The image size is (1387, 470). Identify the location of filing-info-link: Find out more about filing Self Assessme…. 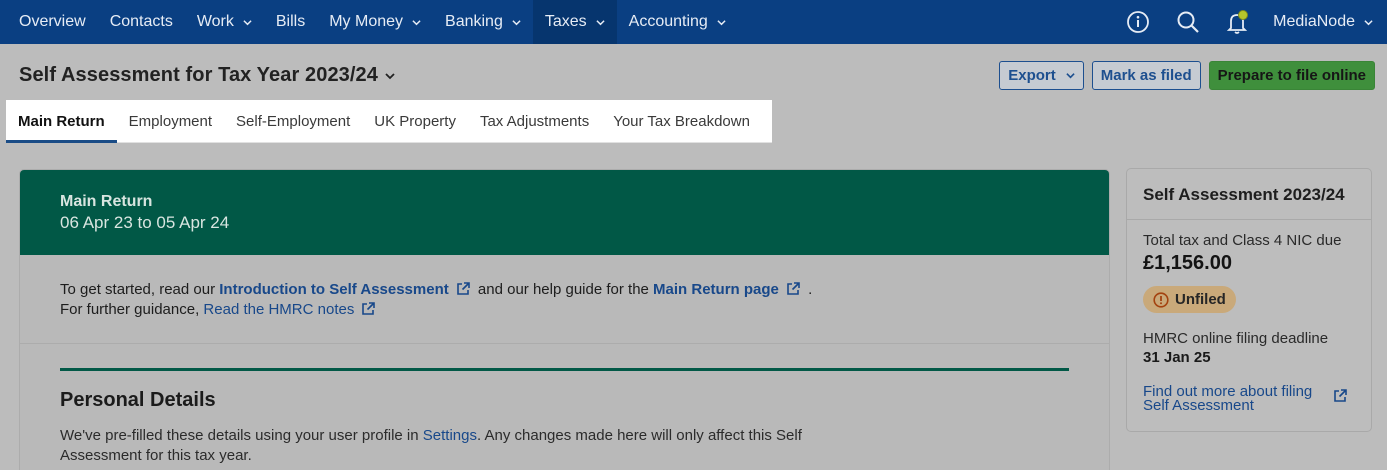
(1235, 398).